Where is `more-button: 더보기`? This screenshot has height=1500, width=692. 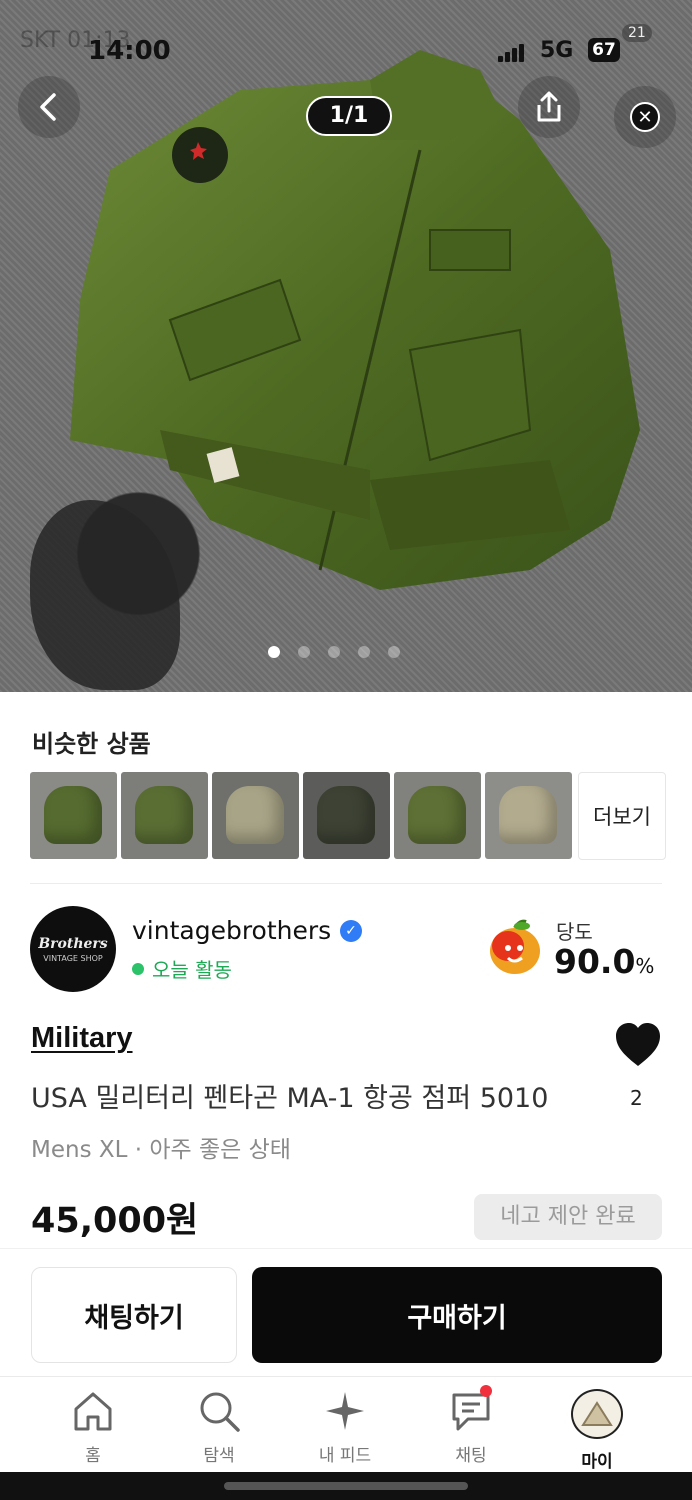
more-button: 더보기 is located at coordinates (622, 816).